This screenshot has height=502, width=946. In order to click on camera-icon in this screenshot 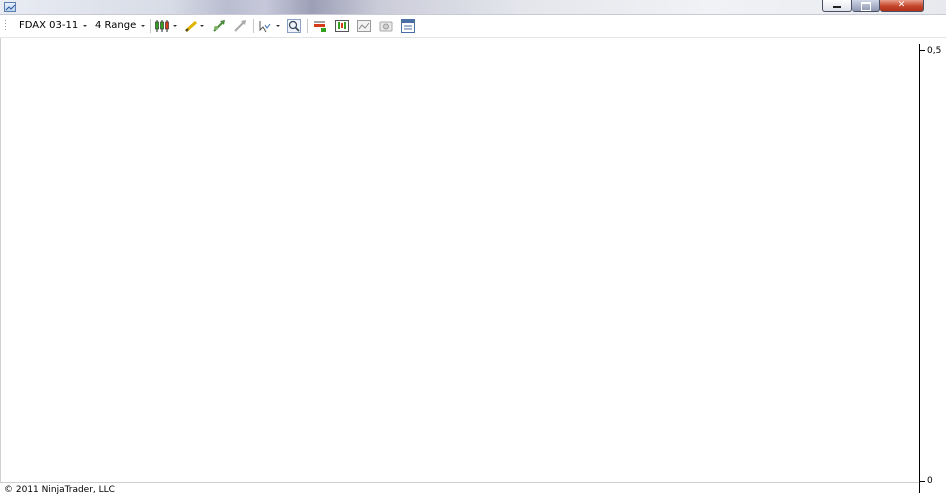, I will do `click(386, 26)`.